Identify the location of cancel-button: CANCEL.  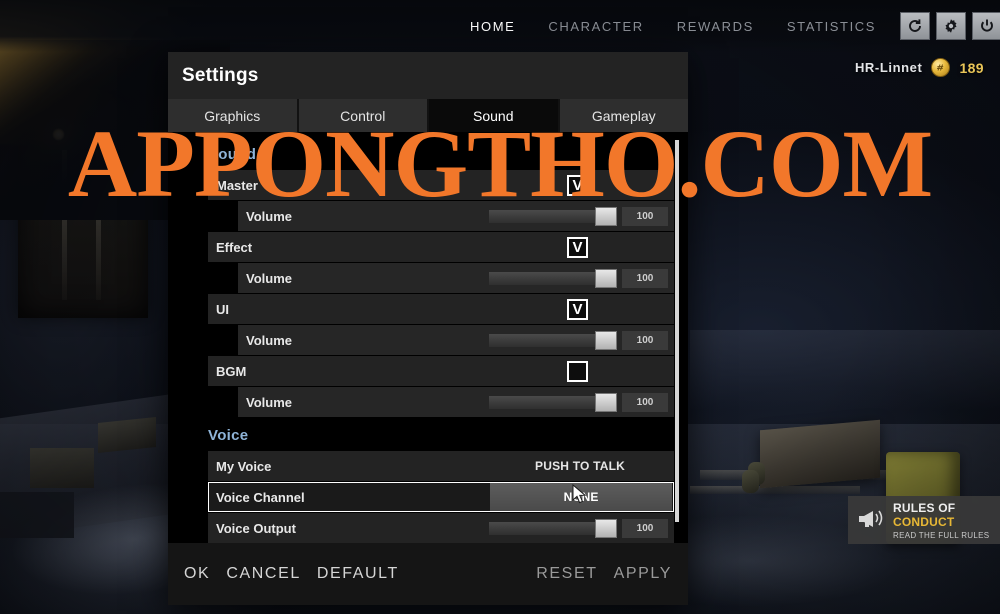
(263, 574).